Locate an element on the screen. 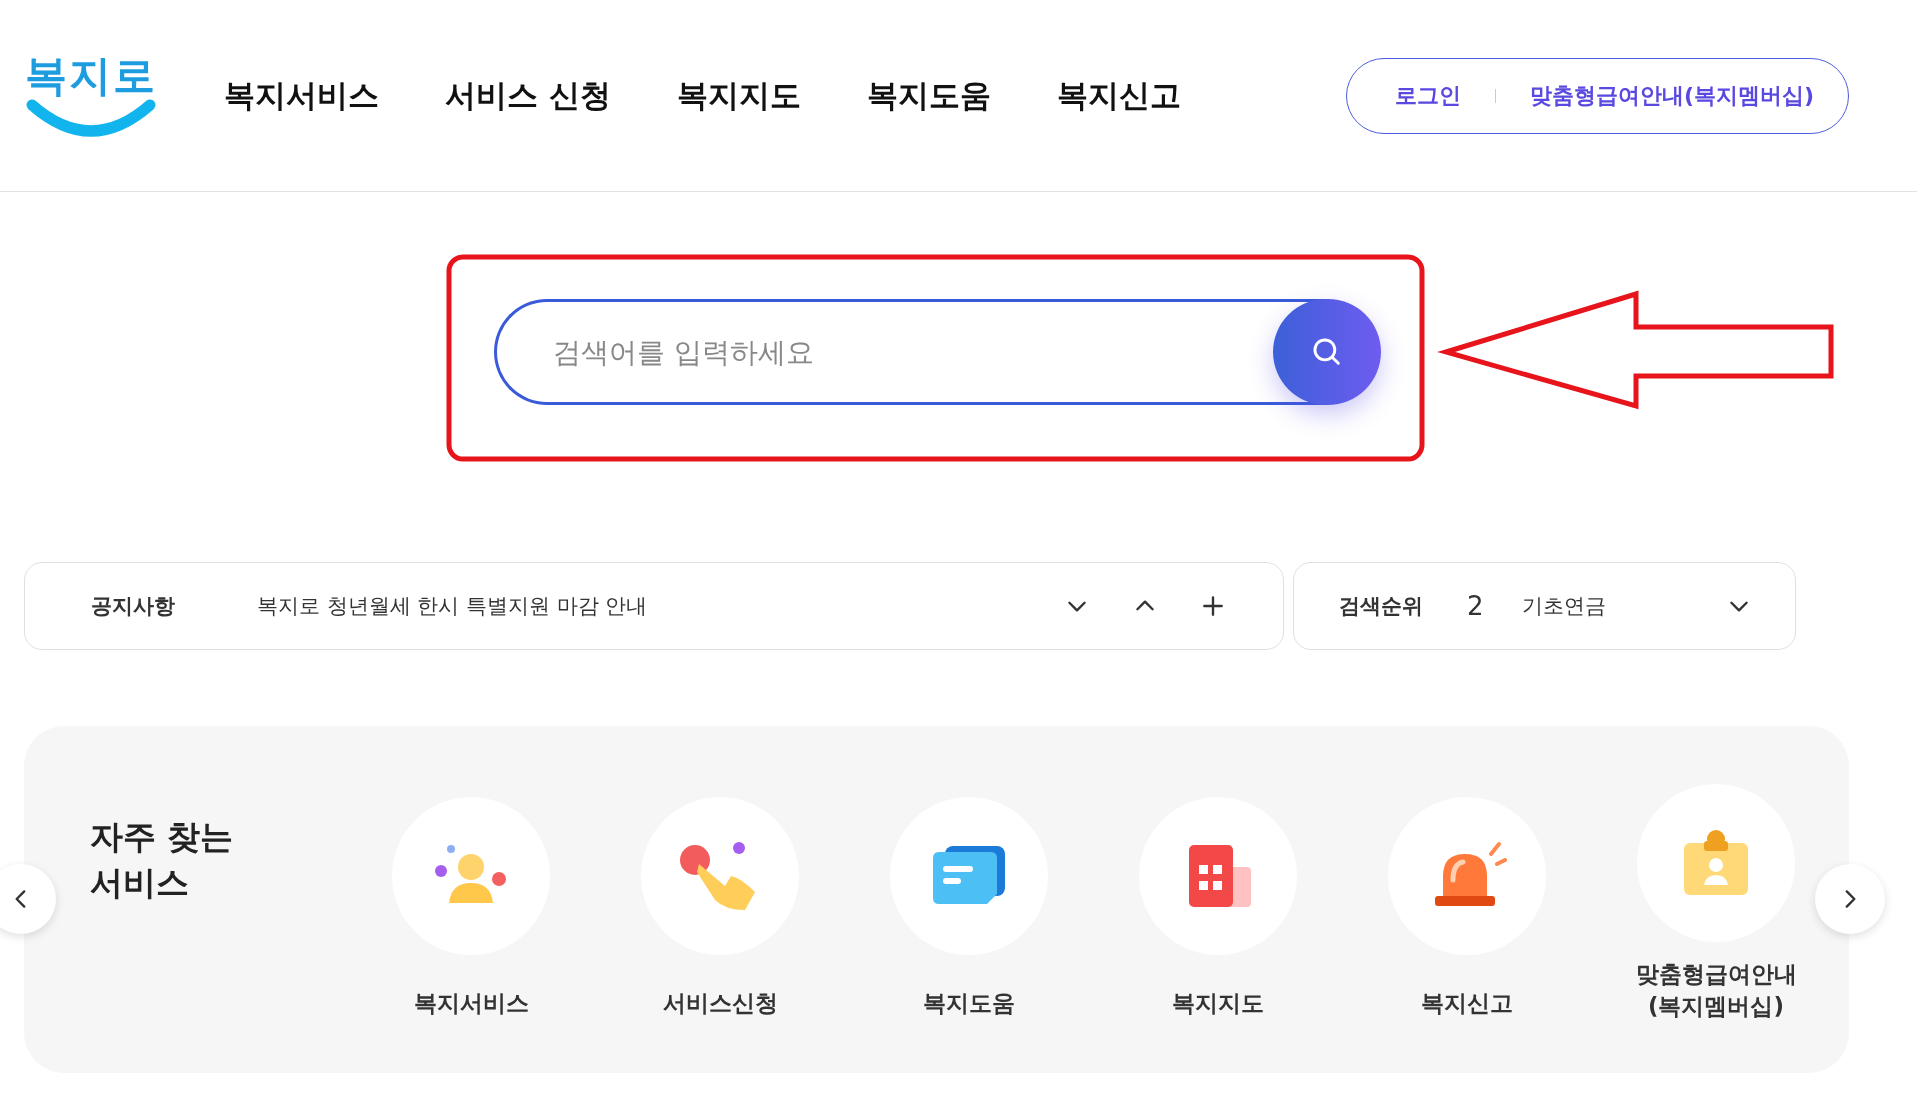 The image size is (1917, 1114). notice-label: 공지사항 is located at coordinates (133, 606).